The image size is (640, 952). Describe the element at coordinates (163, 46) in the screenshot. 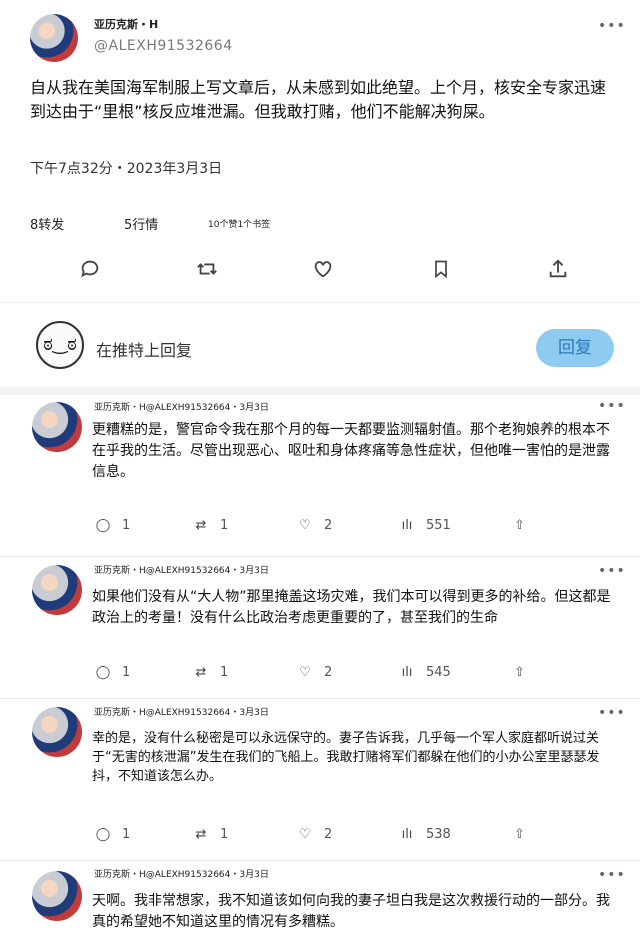

I see `author-handle: @ALEXH91532664` at that location.